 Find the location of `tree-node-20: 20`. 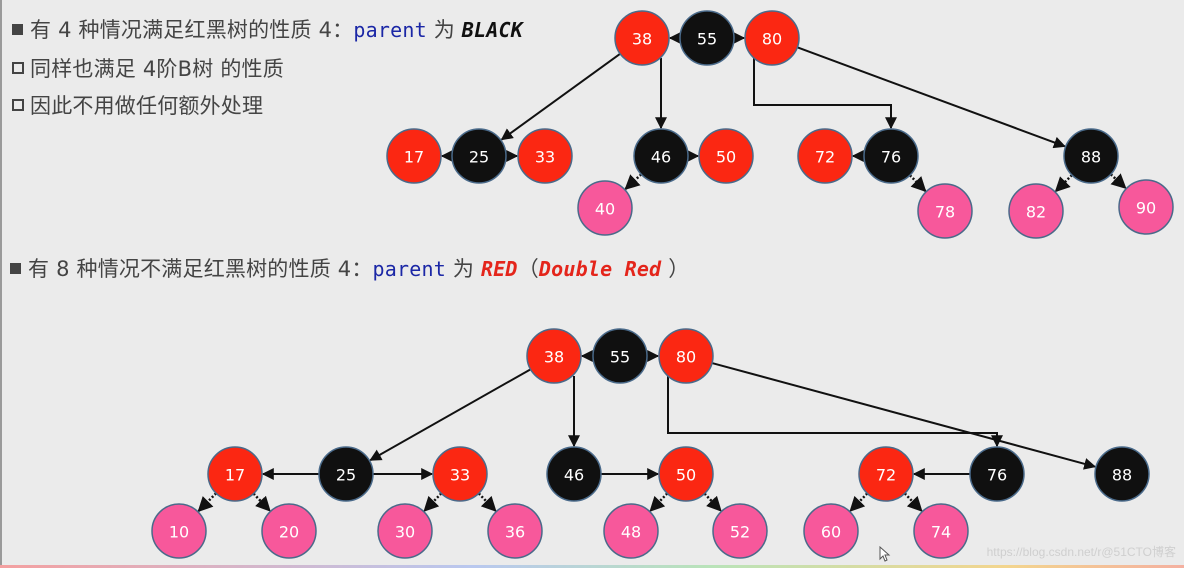

tree-node-20: 20 is located at coordinates (289, 531).